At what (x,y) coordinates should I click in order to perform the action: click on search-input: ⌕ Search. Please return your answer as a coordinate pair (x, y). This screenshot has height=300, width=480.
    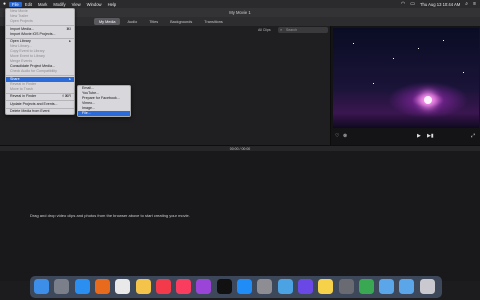
    Looking at the image, I should click on (303, 30).